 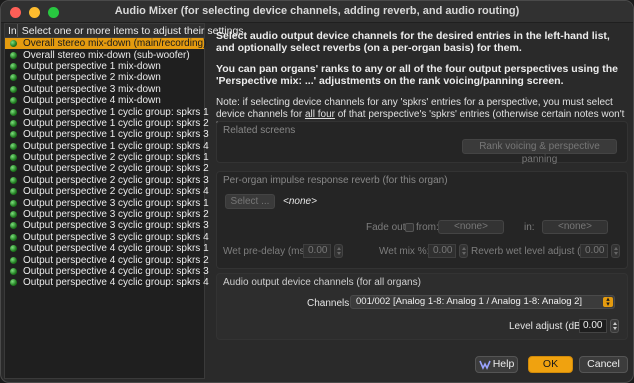 What do you see at coordinates (409, 227) in the screenshot?
I see `fade-out-checkbox` at bounding box center [409, 227].